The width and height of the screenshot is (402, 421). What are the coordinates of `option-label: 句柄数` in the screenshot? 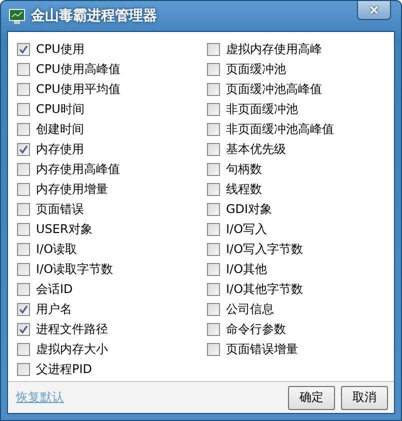 It's located at (244, 169).